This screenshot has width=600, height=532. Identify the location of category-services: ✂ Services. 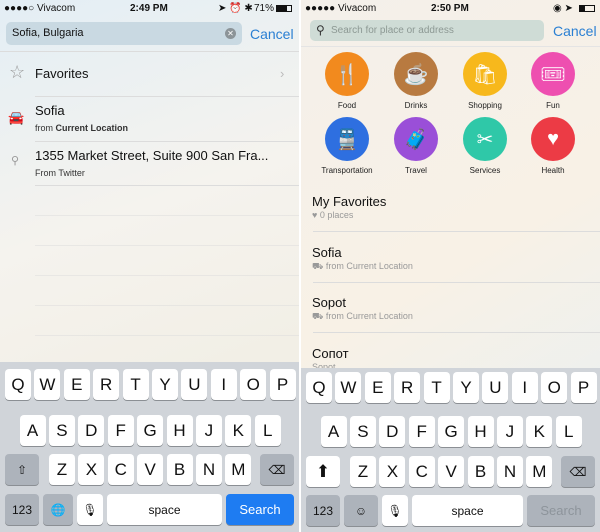
(485, 146).